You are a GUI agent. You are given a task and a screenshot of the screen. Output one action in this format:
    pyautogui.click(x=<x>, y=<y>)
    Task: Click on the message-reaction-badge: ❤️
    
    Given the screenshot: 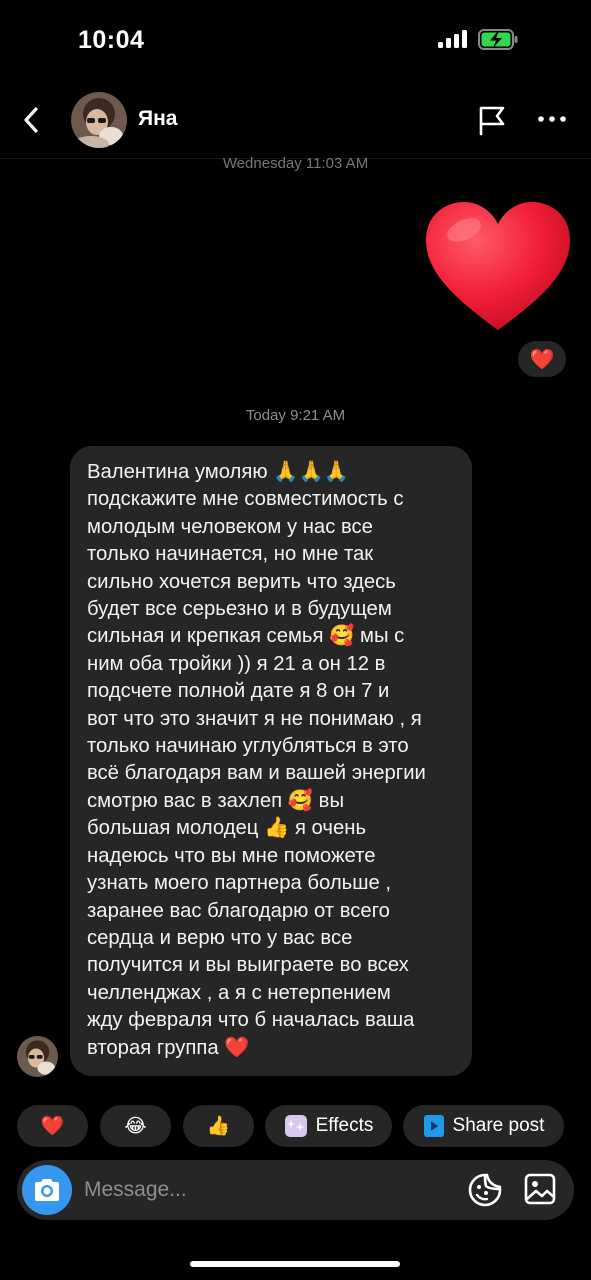 What is the action you would take?
    pyautogui.click(x=542, y=359)
    